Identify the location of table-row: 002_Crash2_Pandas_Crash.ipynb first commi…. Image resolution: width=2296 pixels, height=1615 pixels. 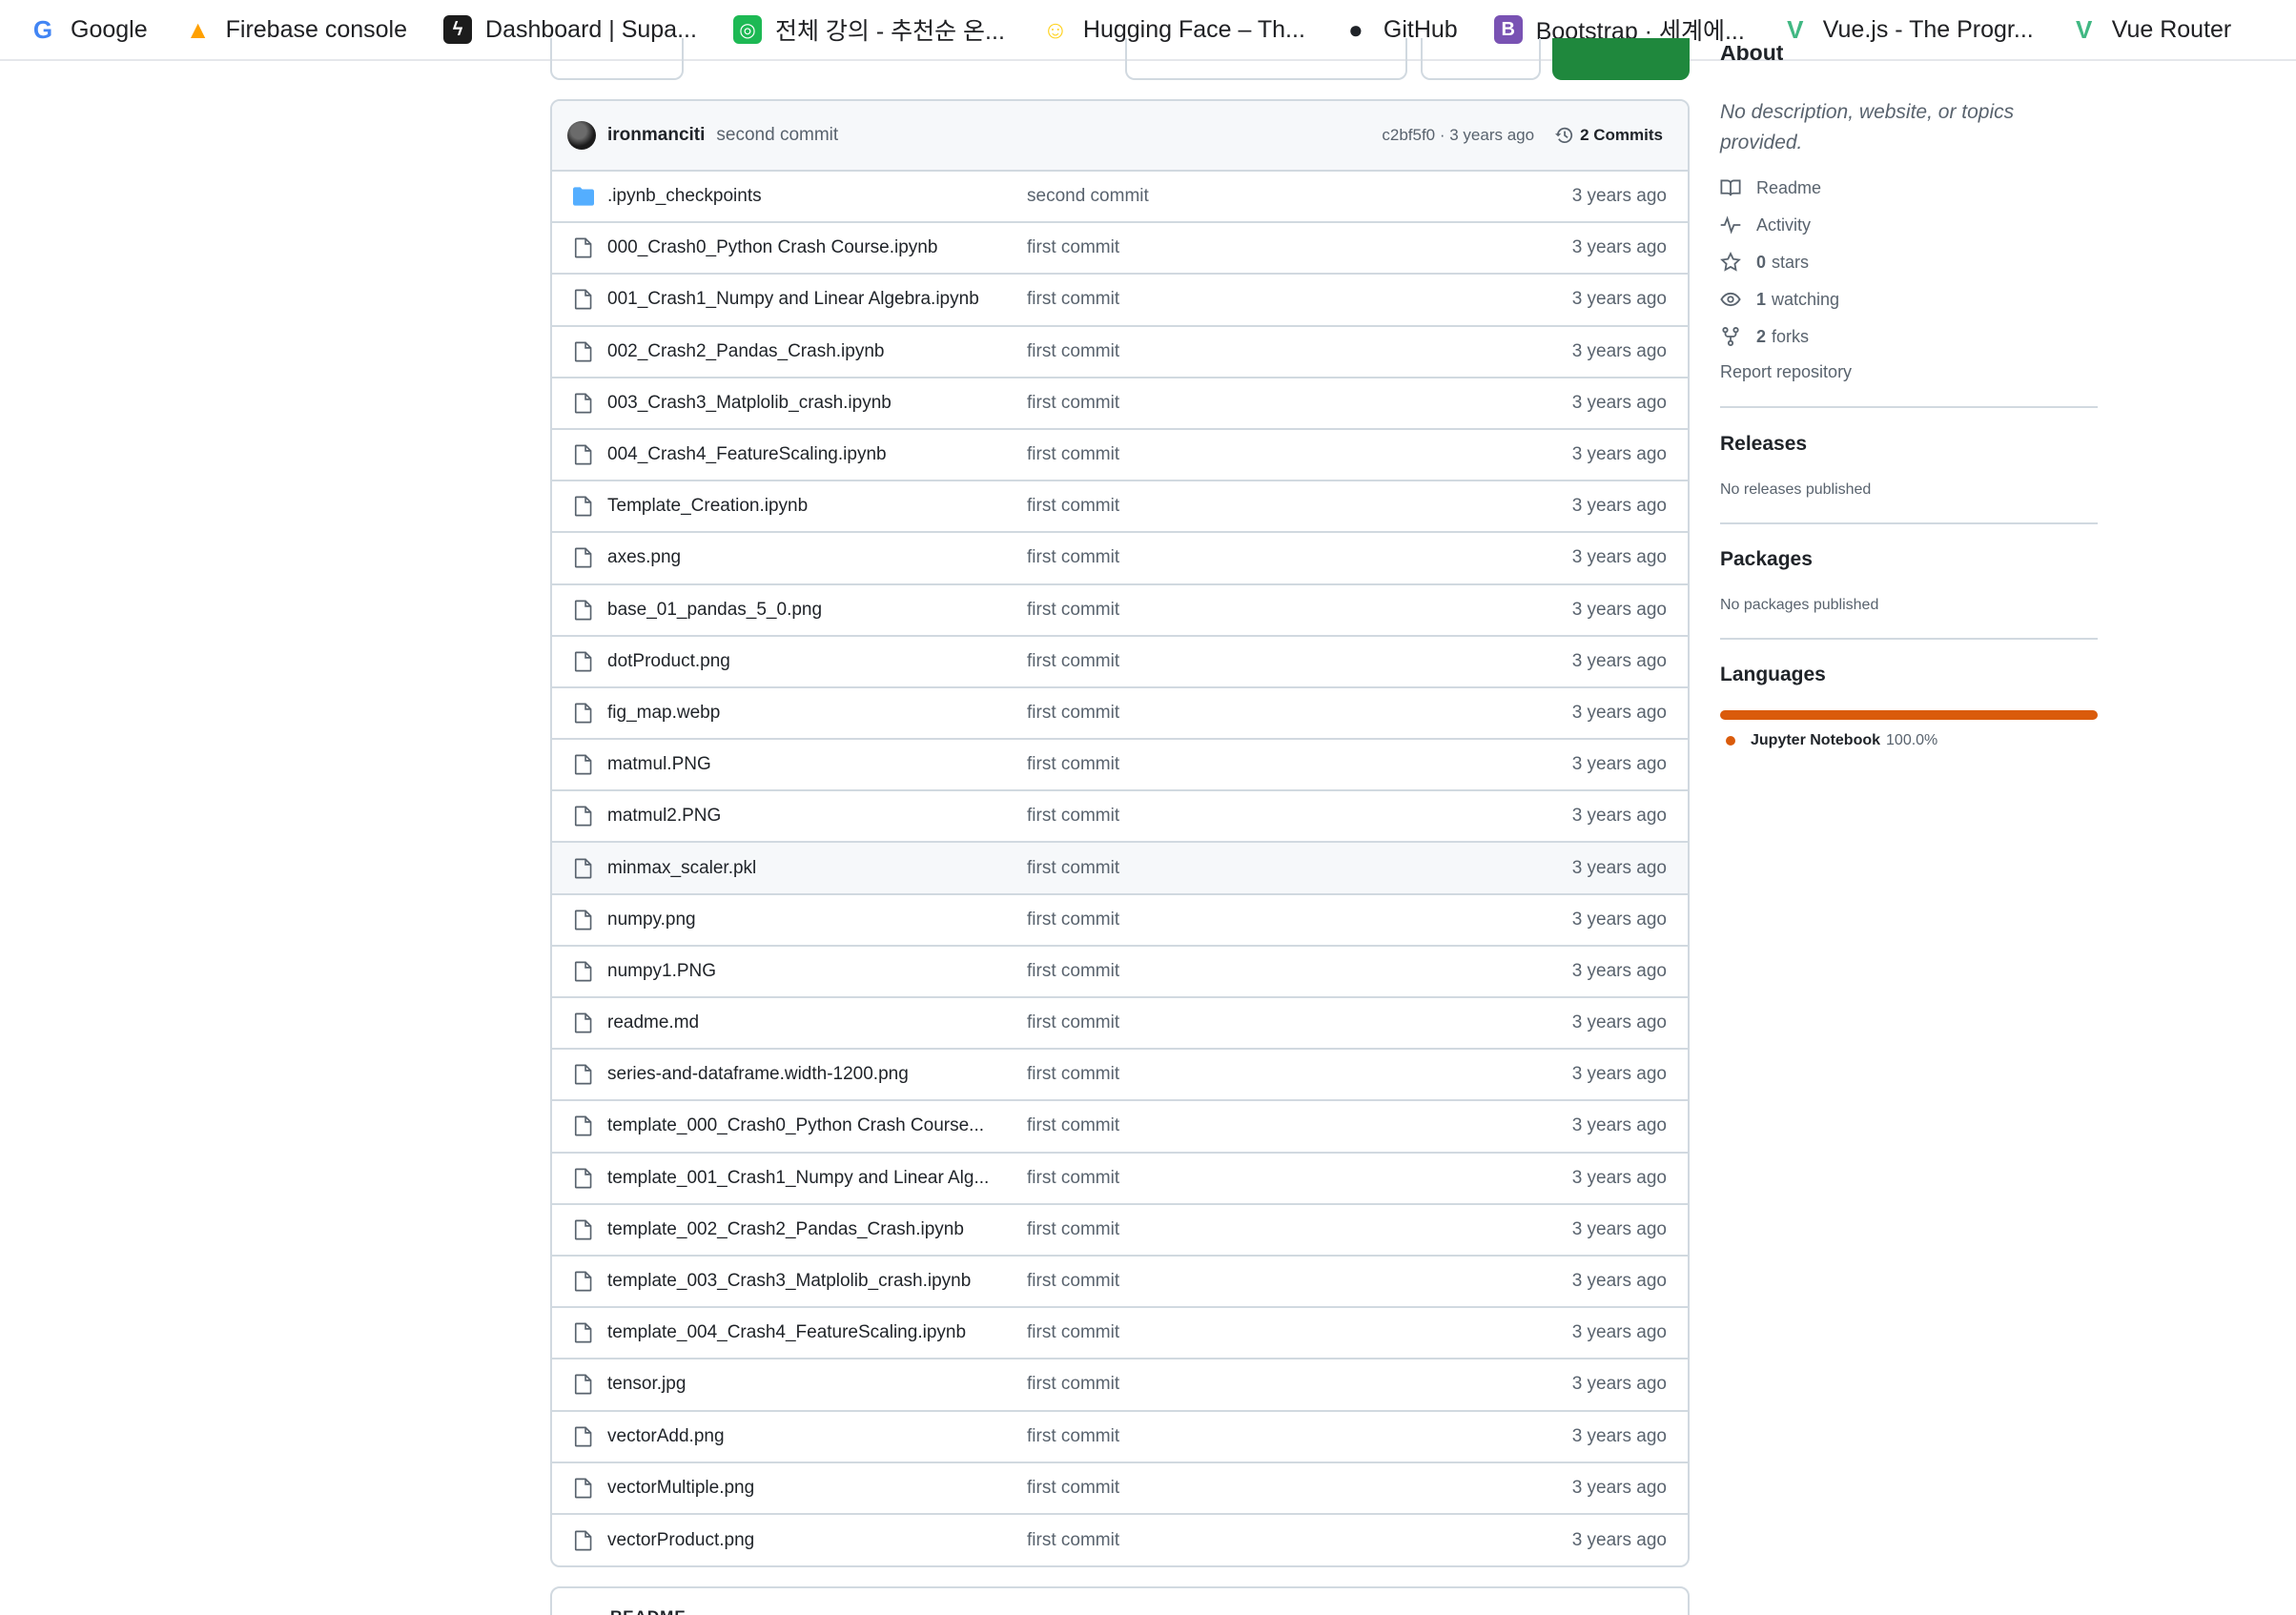
(1120, 352).